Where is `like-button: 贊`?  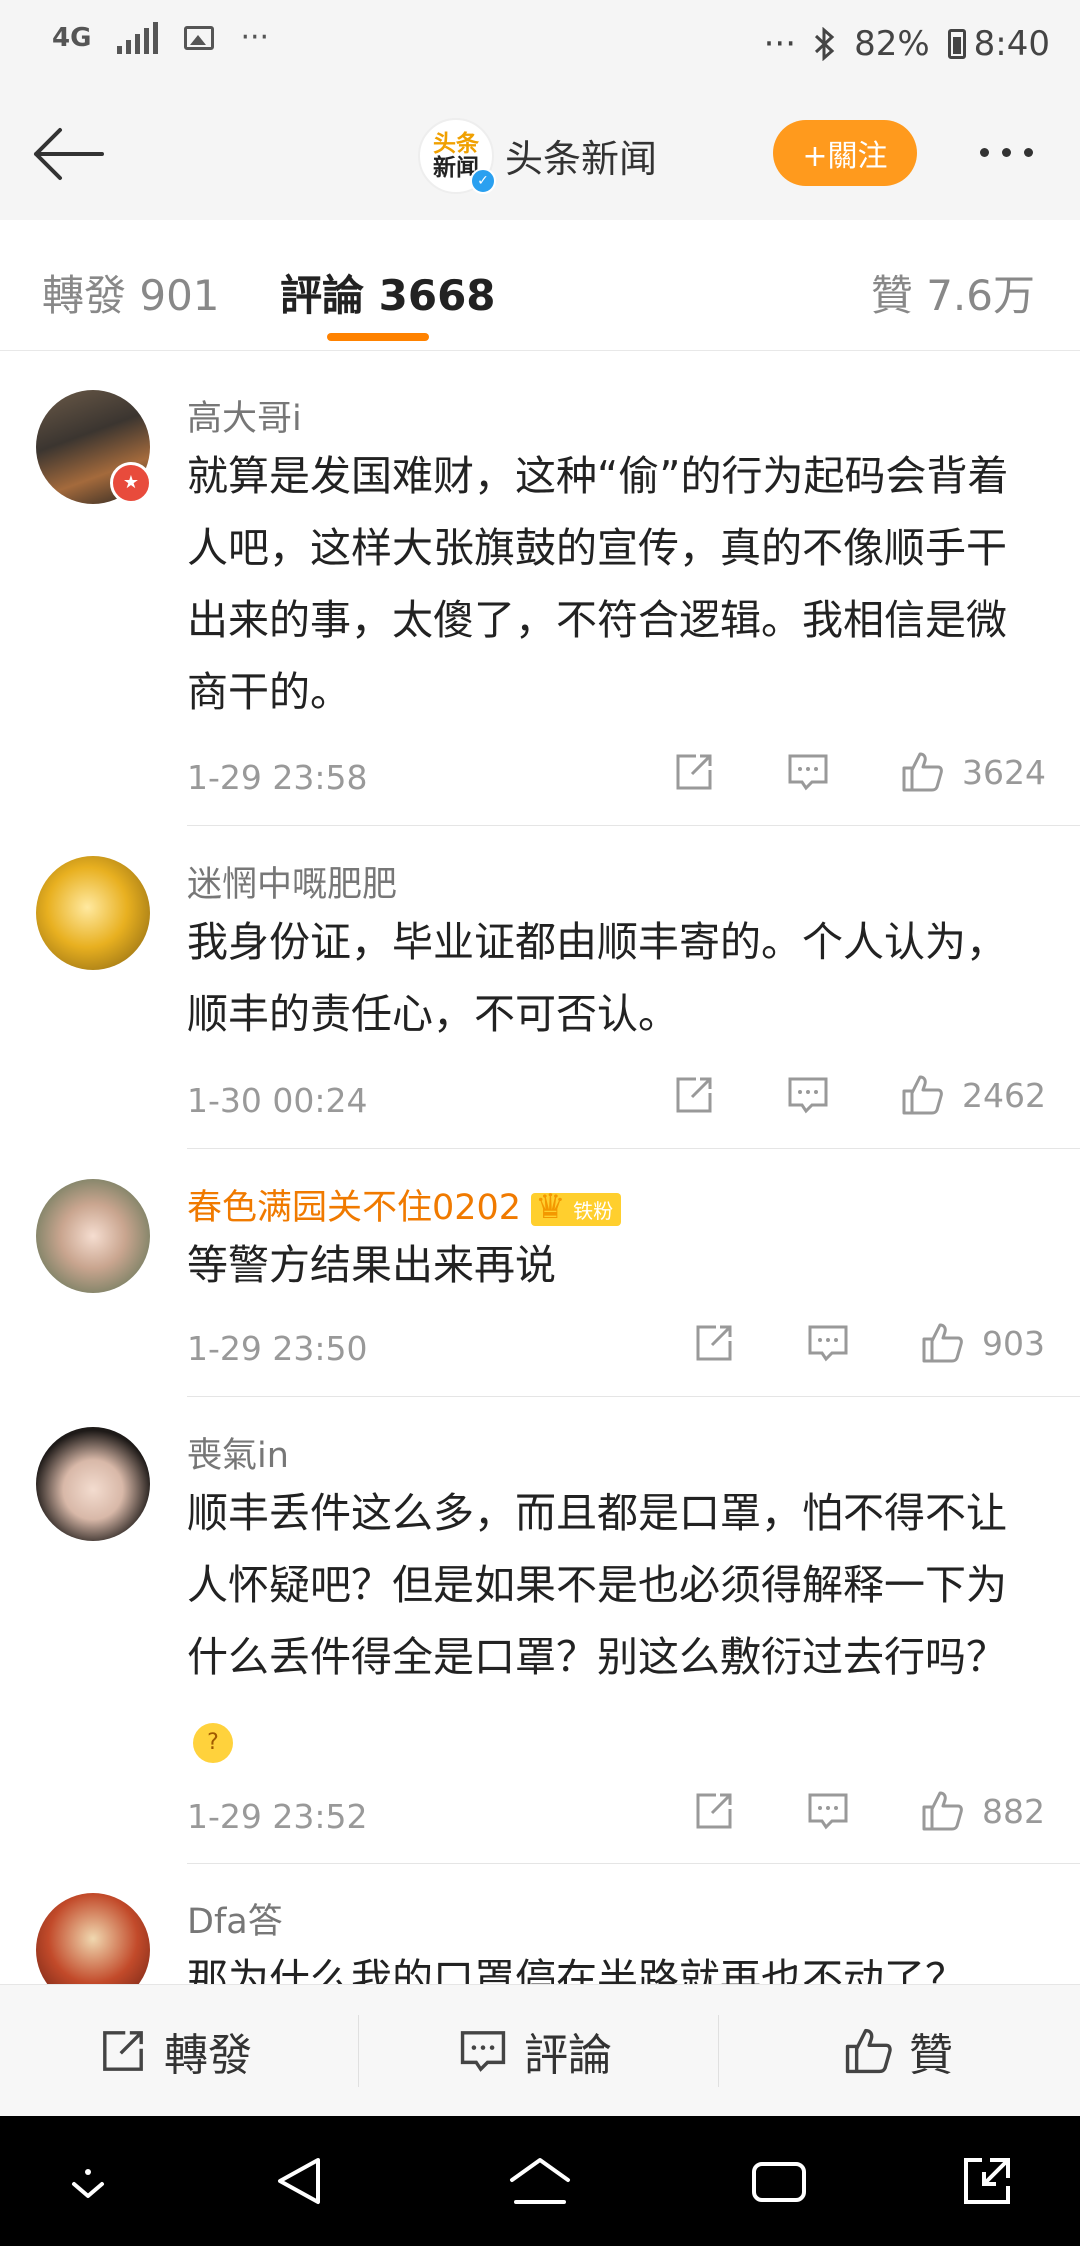
like-button: 贊 is located at coordinates (898, 2051).